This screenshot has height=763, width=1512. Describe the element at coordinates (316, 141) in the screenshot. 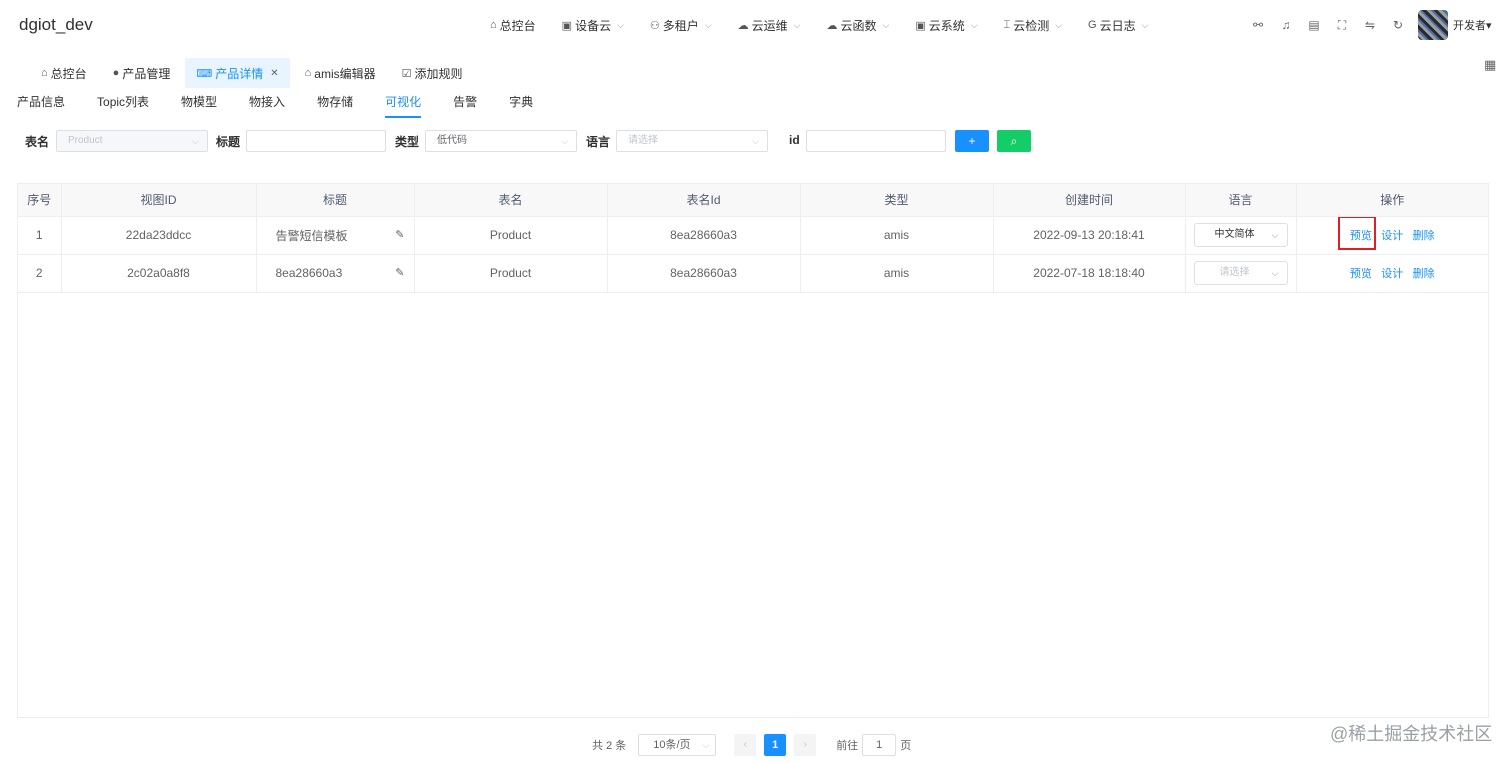

I see `title-input` at that location.